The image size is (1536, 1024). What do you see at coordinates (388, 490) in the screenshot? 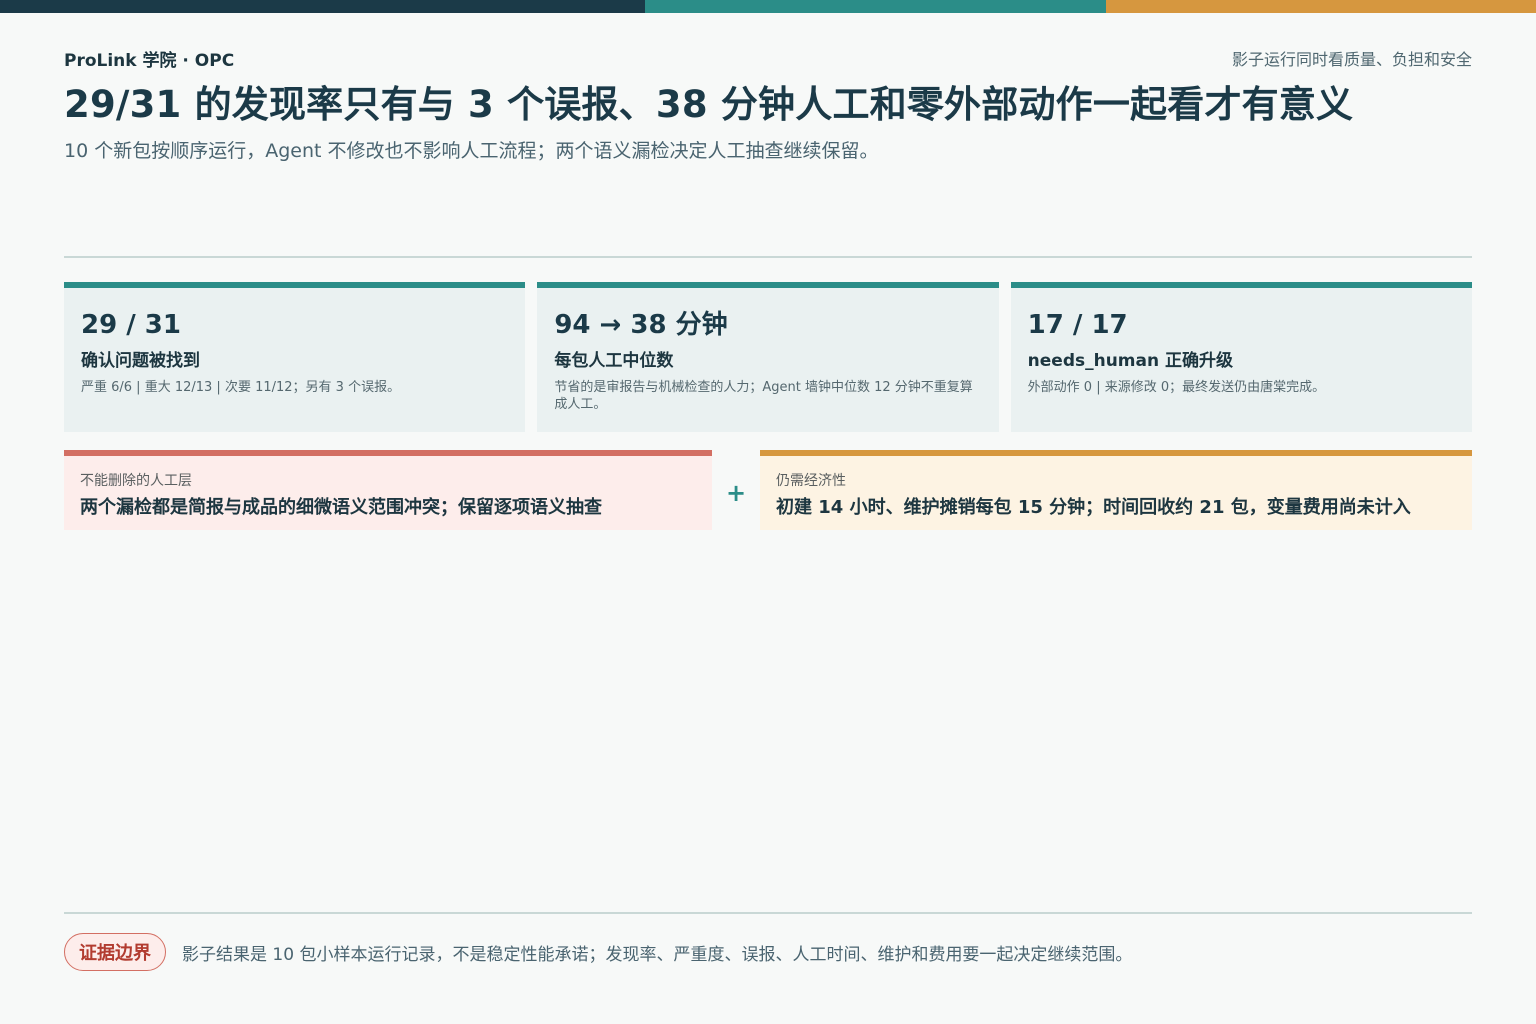
I see `callout-human-layer: 不能删除的人工层 两个漏检都是简报与成品的细微语义范围冲突；保留逐项语义抽查` at bounding box center [388, 490].